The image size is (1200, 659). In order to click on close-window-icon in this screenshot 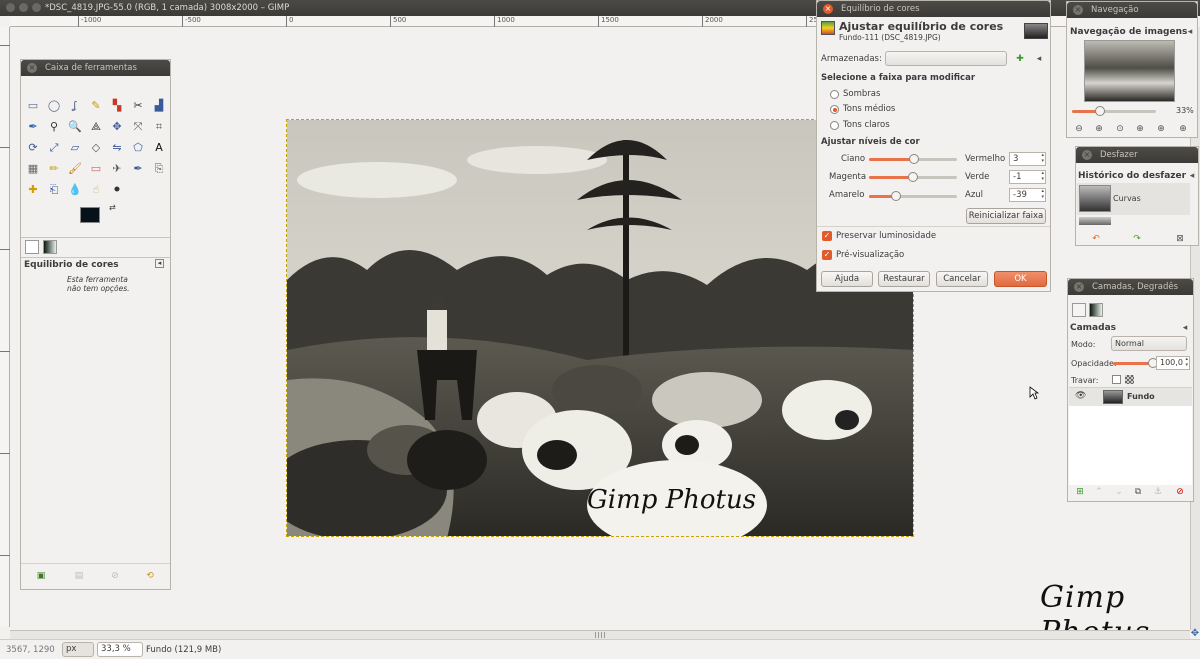, I will do `click(10, 7)`.